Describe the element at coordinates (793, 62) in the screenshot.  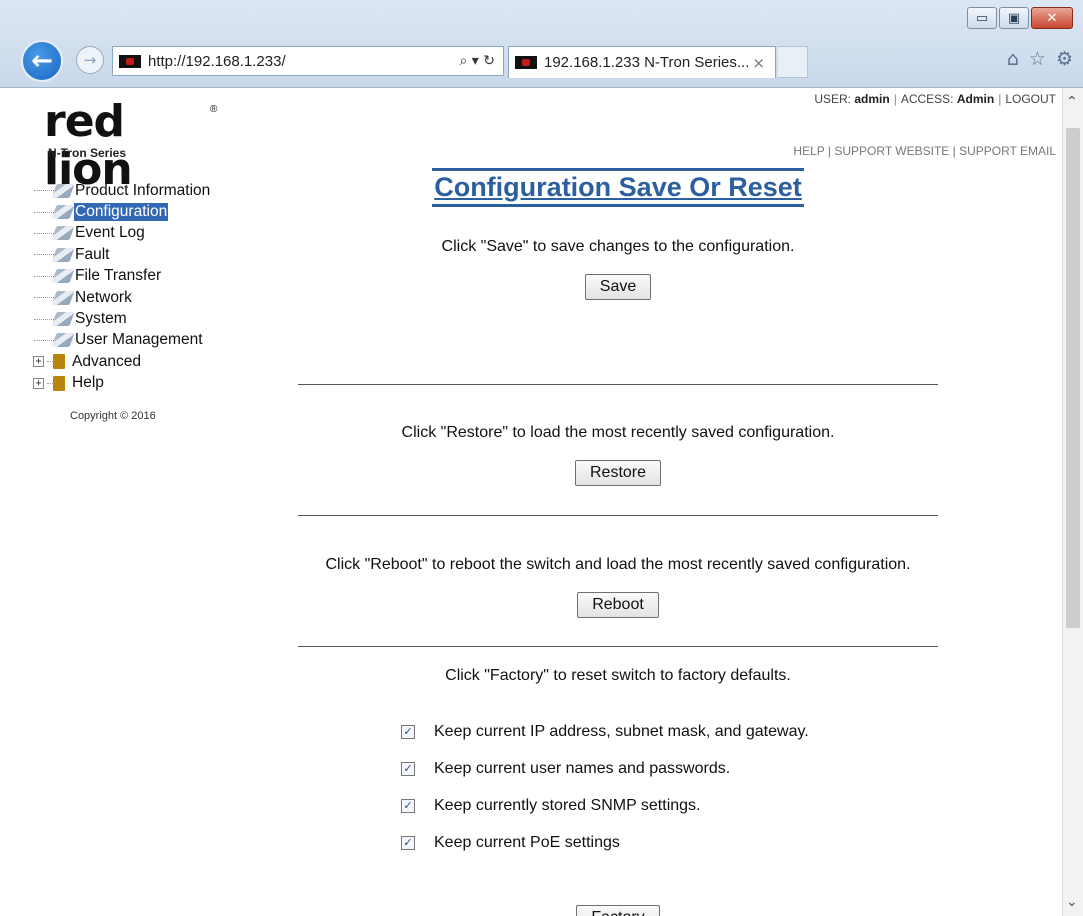
I see `new-tab-button` at that location.